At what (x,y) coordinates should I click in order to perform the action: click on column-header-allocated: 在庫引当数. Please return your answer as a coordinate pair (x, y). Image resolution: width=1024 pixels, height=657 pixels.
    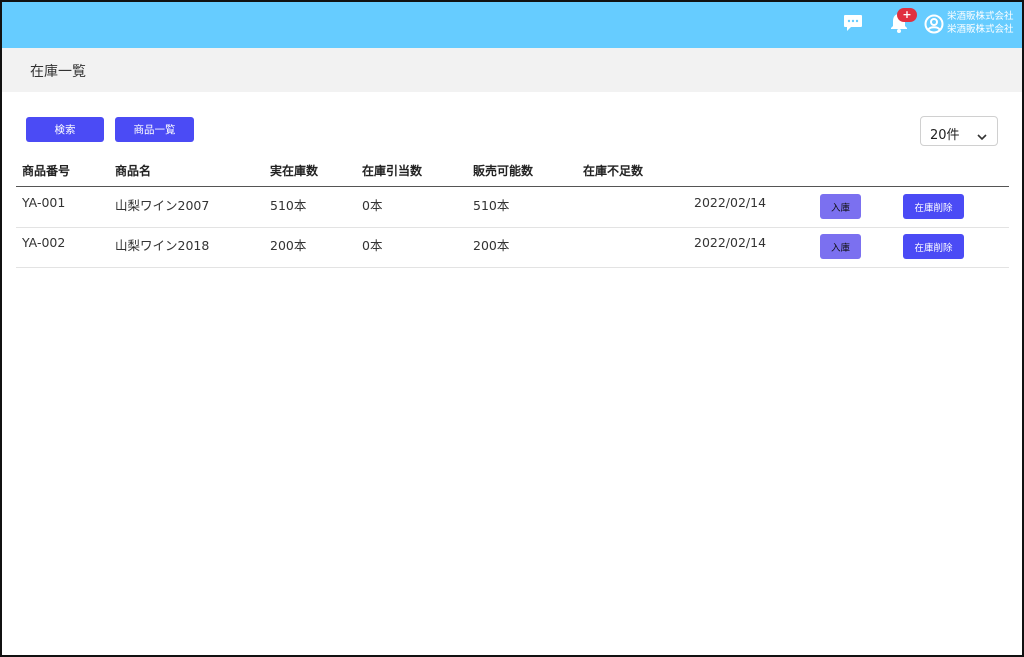
    Looking at the image, I should click on (392, 171).